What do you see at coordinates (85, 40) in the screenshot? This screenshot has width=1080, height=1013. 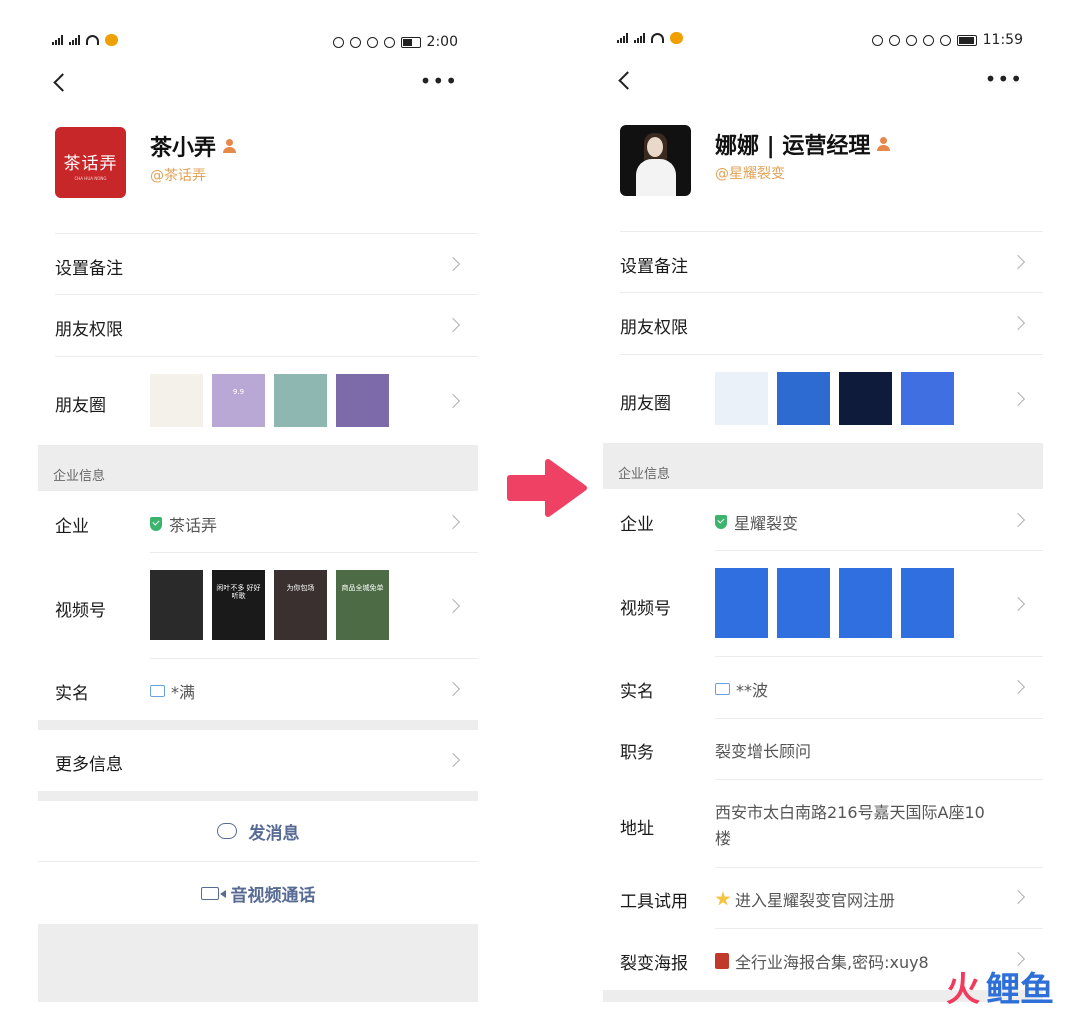 I see `signal-indicators` at bounding box center [85, 40].